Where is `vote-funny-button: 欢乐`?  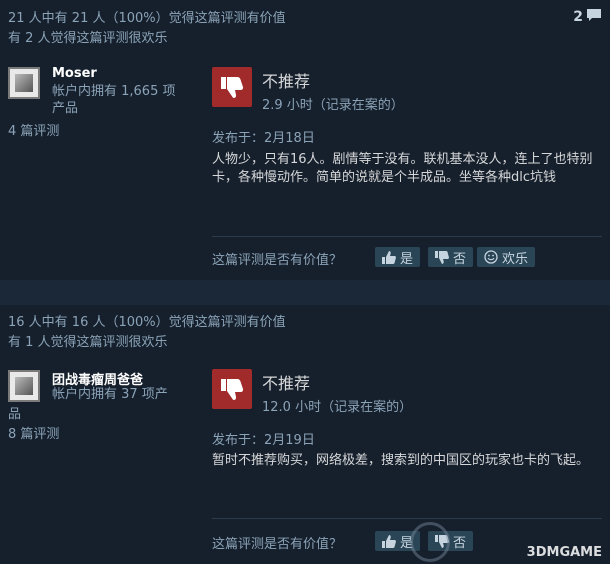 vote-funny-button: 欢乐 is located at coordinates (506, 257).